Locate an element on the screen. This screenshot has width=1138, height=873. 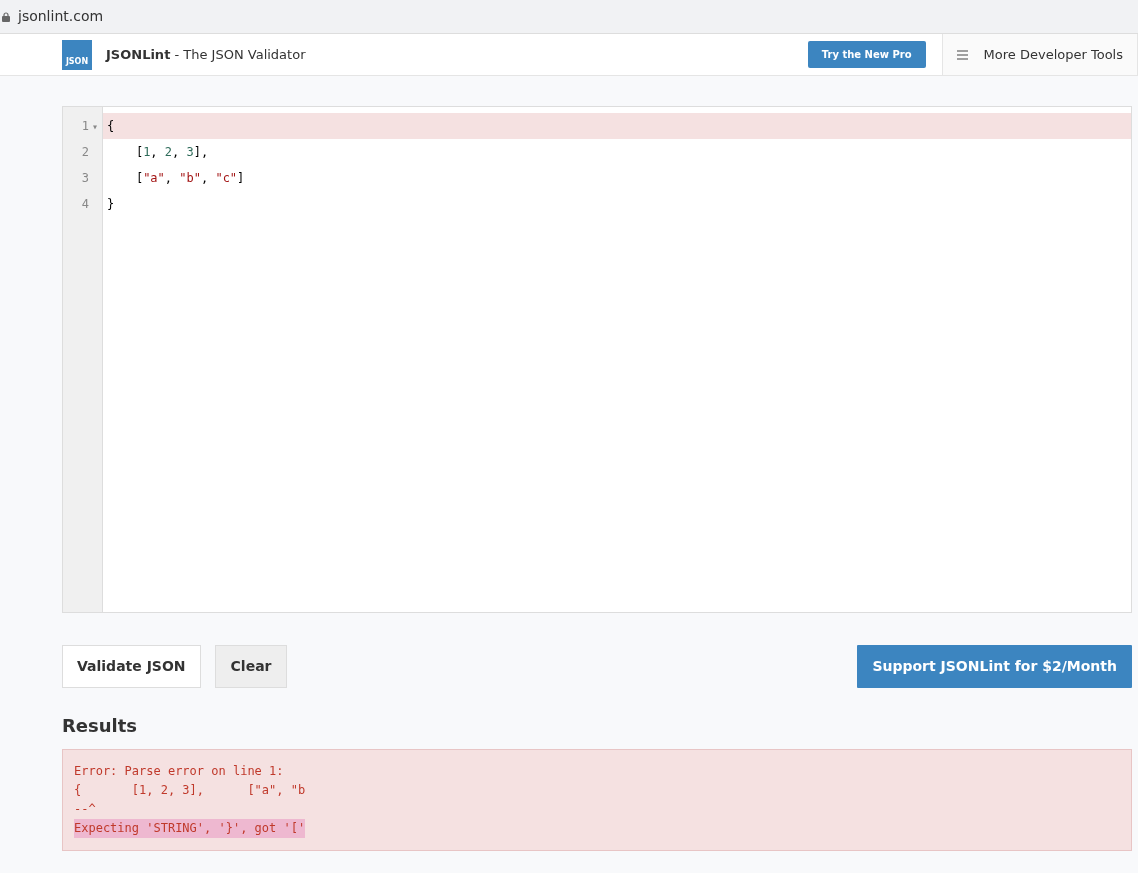
logo: JSON is located at coordinates (77, 54).